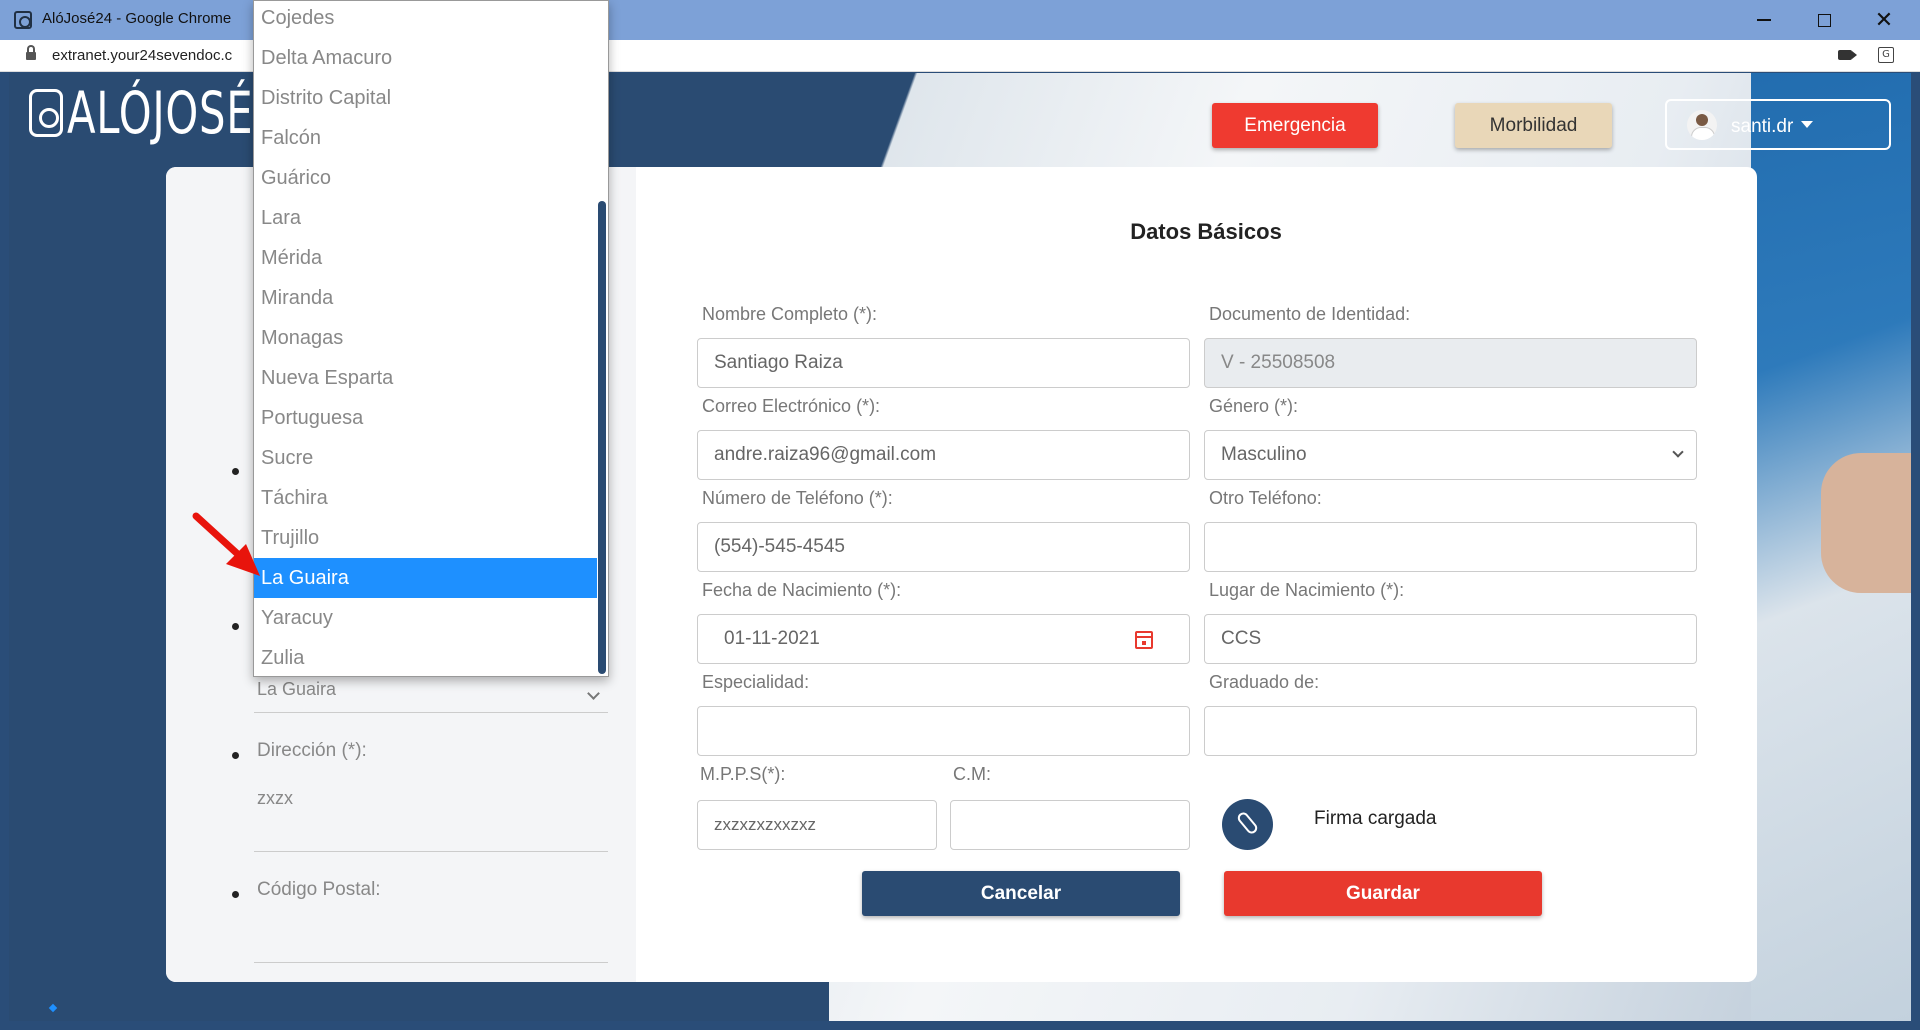 This screenshot has height=1030, width=1920. What do you see at coordinates (756, 682) in the screenshot?
I see `specialty-label: Especialidad:` at bounding box center [756, 682].